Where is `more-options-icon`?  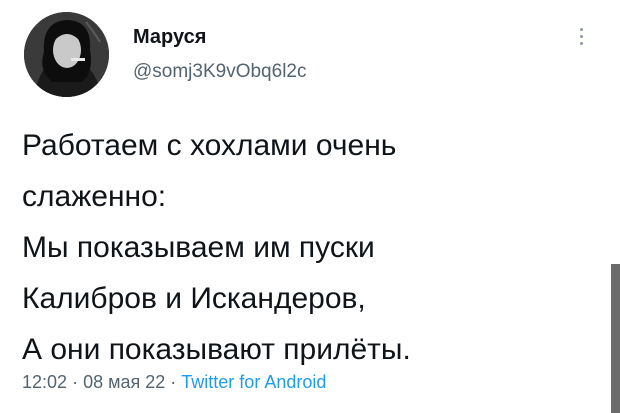
more-options-icon is located at coordinates (581, 39).